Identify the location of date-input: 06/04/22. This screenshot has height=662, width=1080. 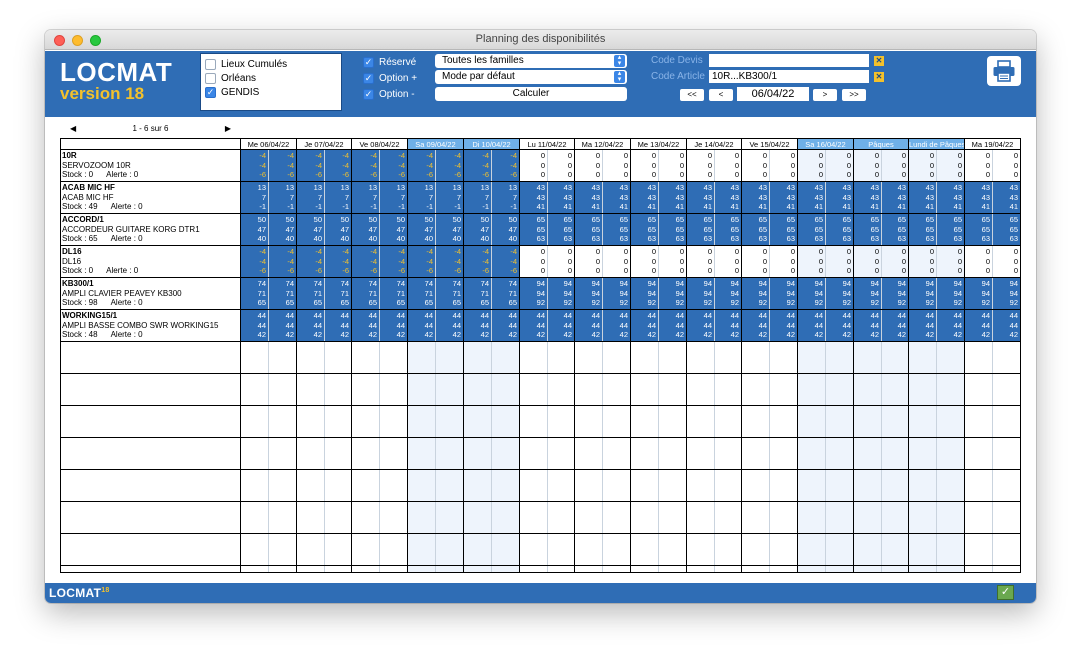
(773, 94).